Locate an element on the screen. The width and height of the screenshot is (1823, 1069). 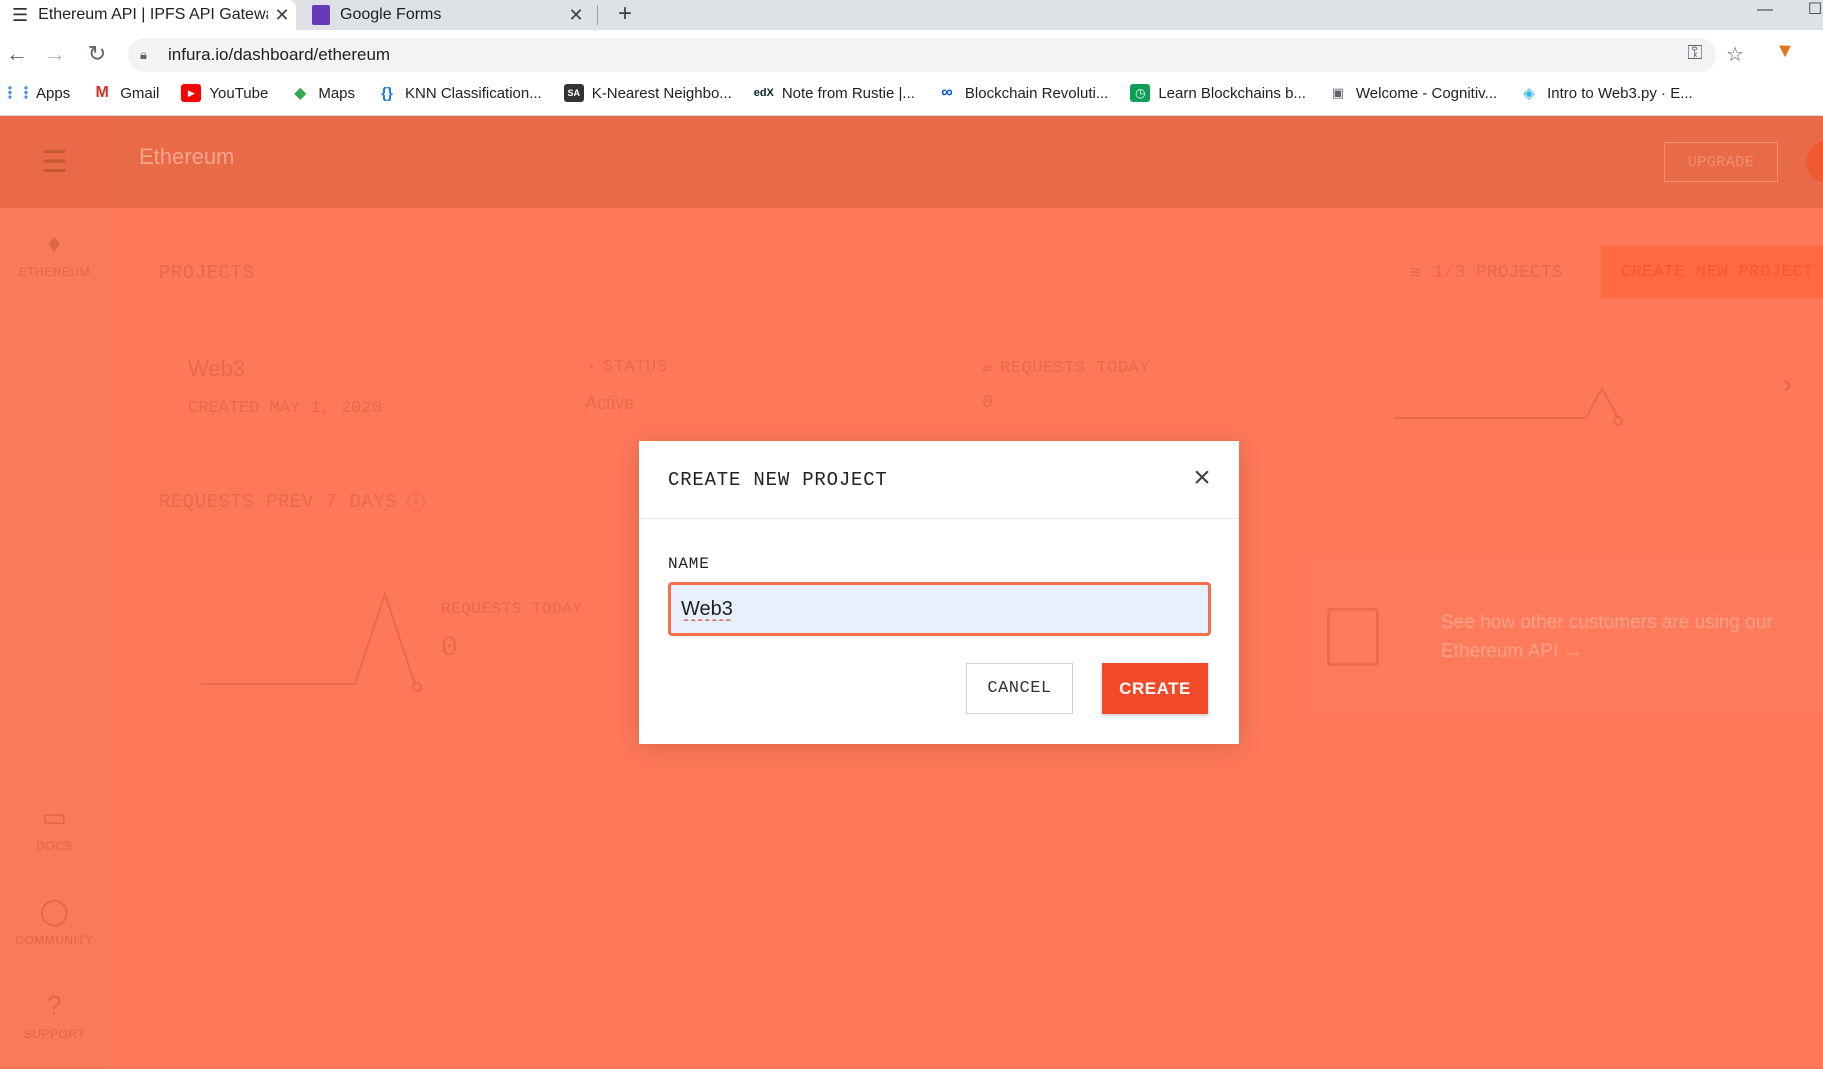
bookmark-gmail: M Gmail is located at coordinates (126, 93).